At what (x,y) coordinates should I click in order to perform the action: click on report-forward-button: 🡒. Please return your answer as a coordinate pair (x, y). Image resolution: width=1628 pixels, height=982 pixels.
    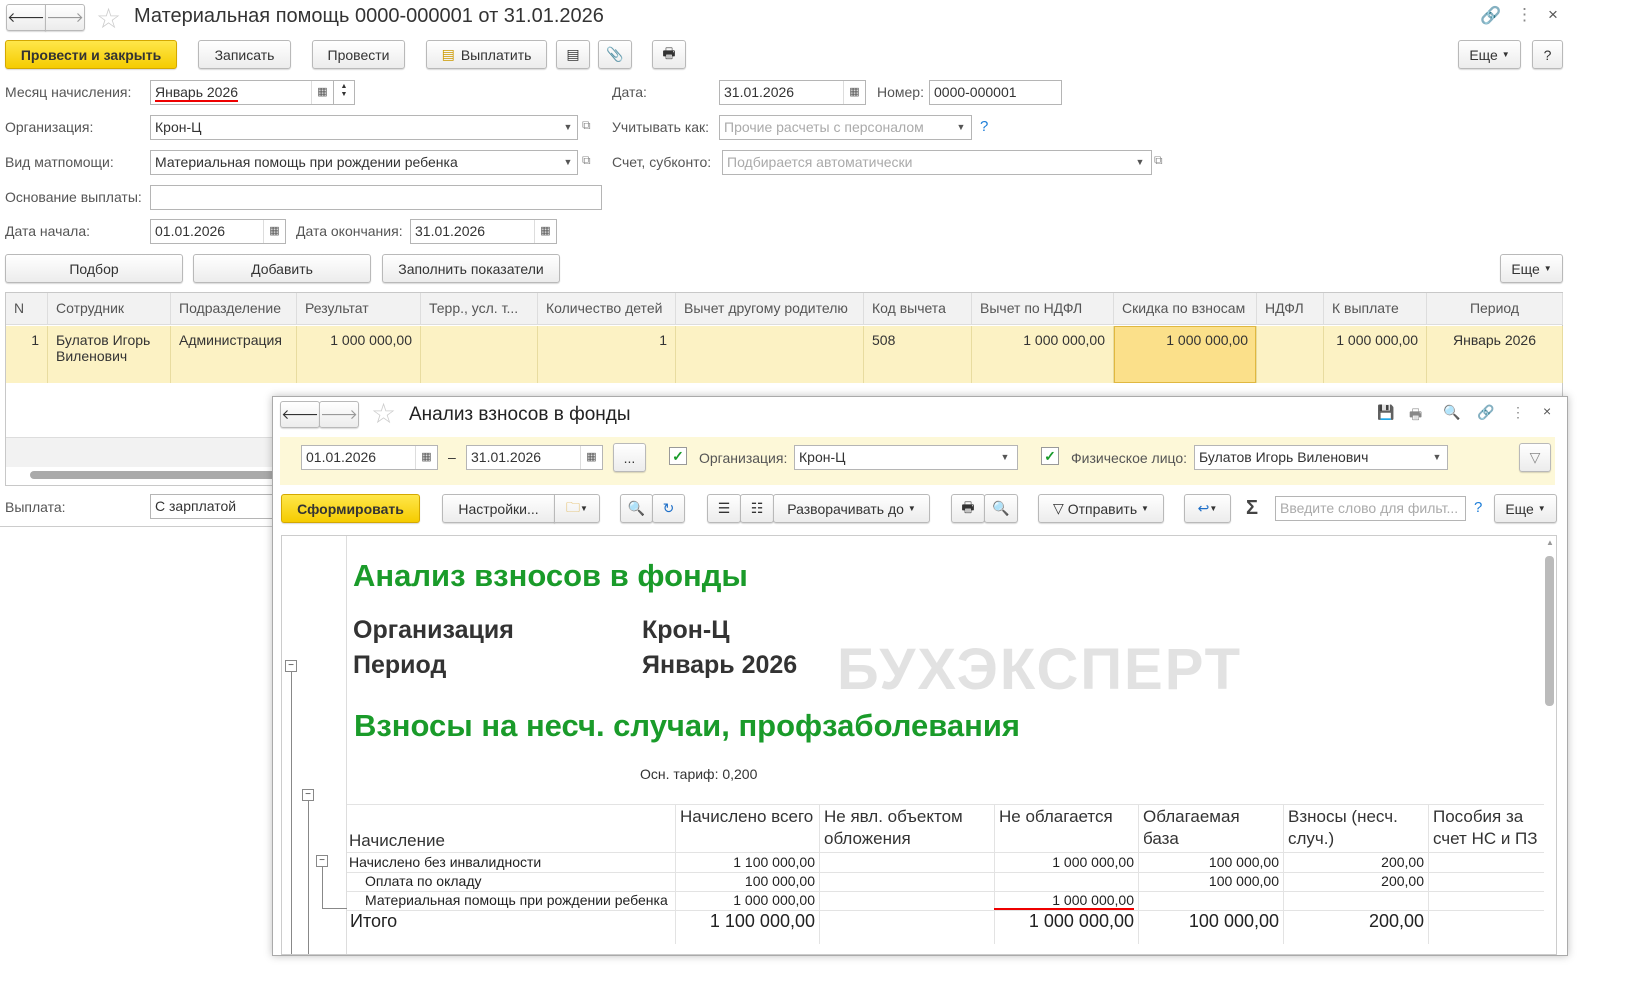
    Looking at the image, I should click on (339, 414).